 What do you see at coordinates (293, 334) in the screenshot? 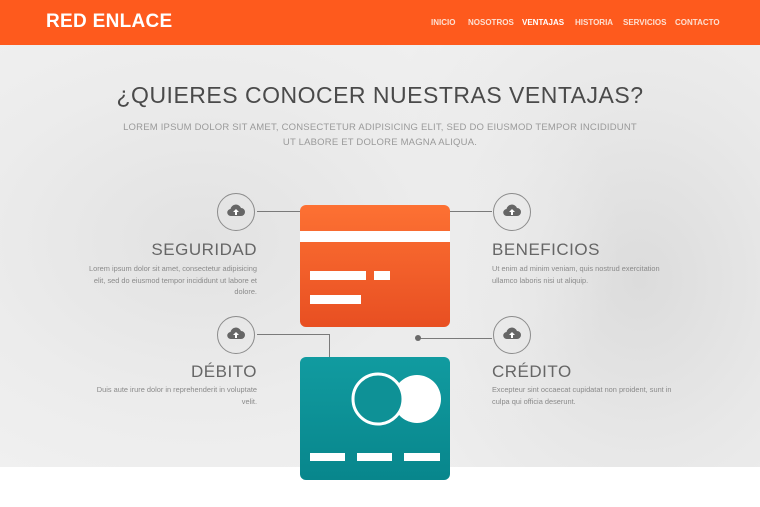
I see `connector-debito-h` at bounding box center [293, 334].